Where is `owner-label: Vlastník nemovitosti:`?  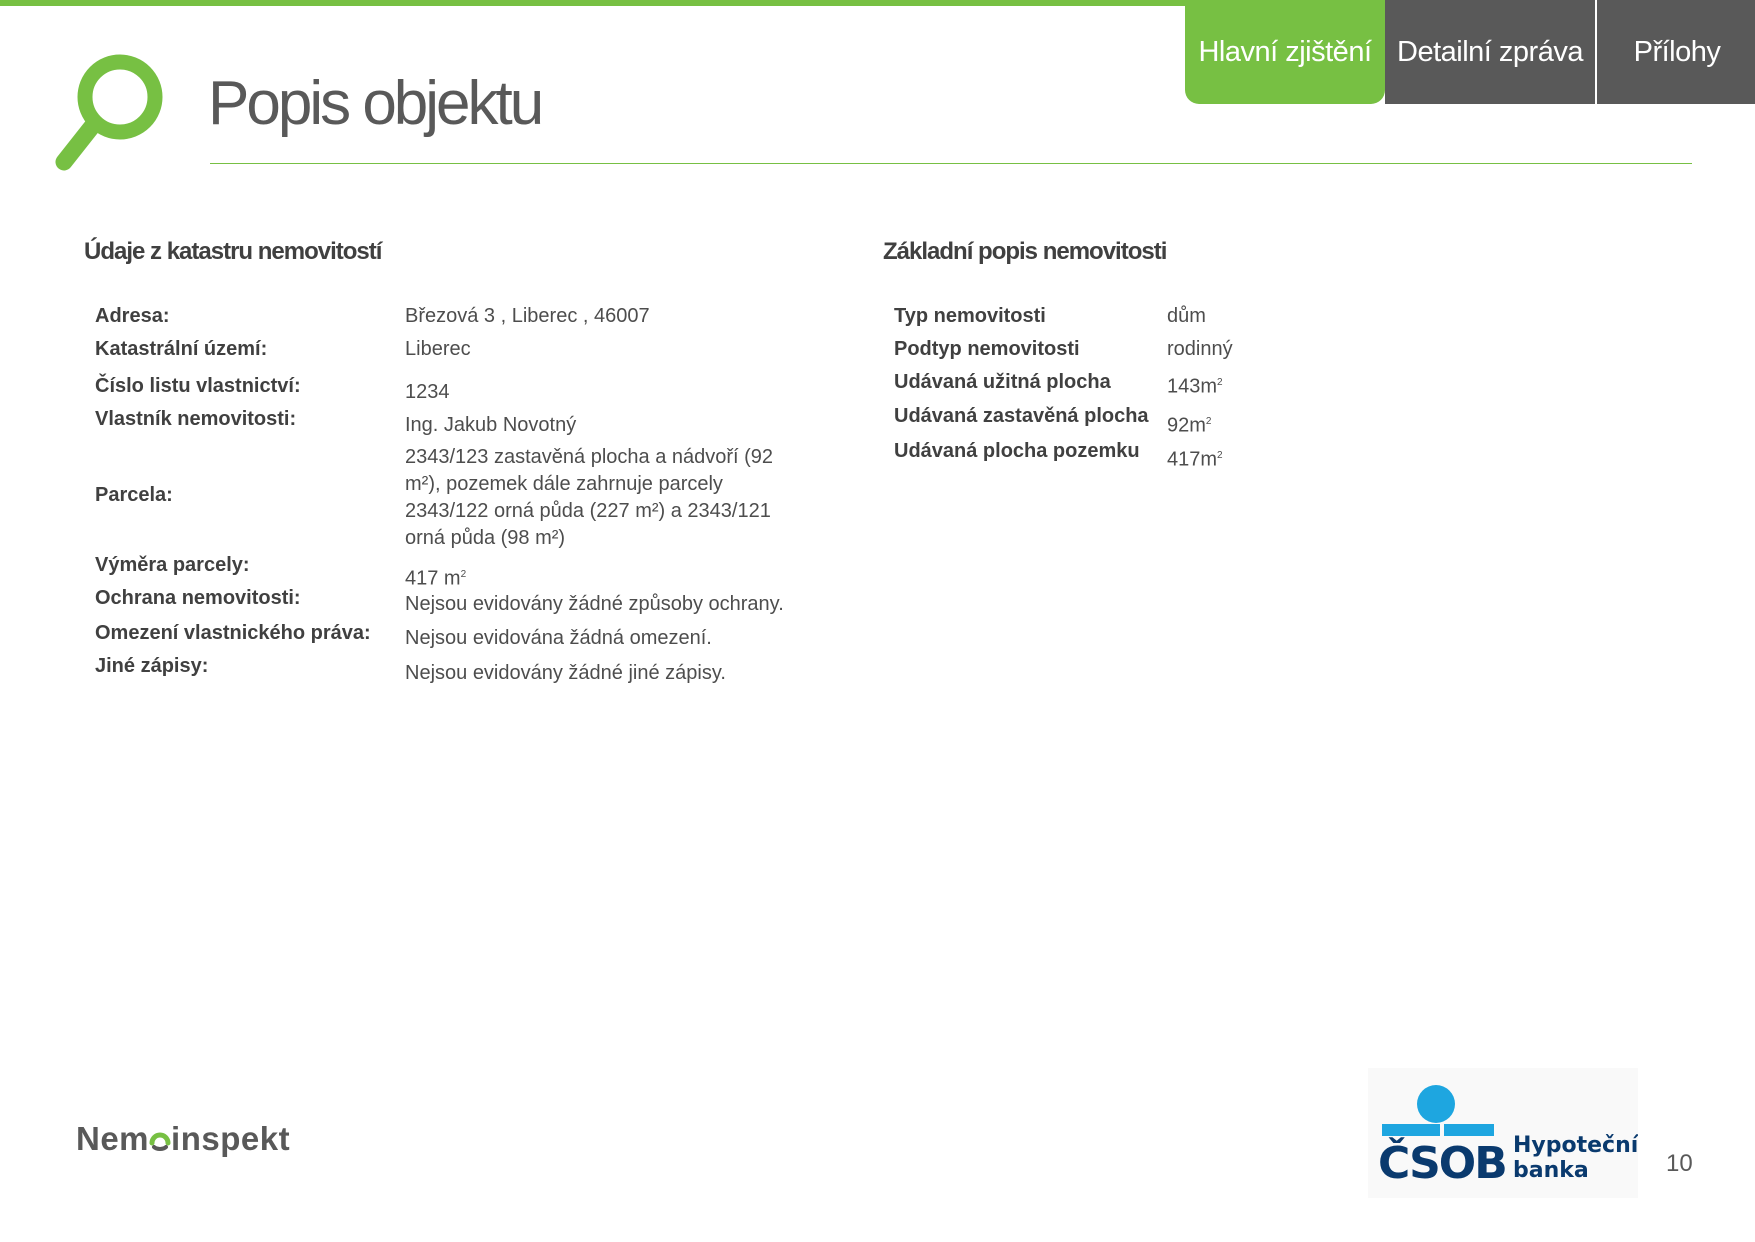 owner-label: Vlastník nemovitosti: is located at coordinates (196, 419).